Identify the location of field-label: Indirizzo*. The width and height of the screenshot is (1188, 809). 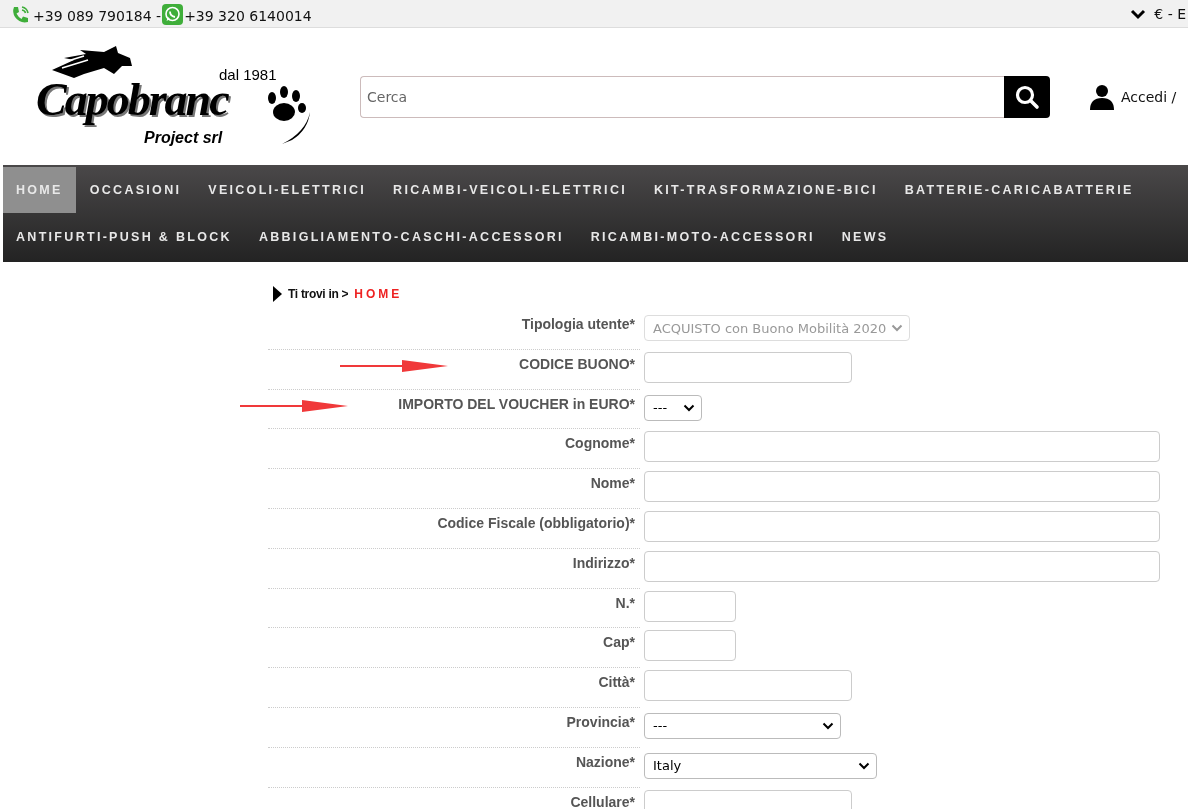
(454, 568).